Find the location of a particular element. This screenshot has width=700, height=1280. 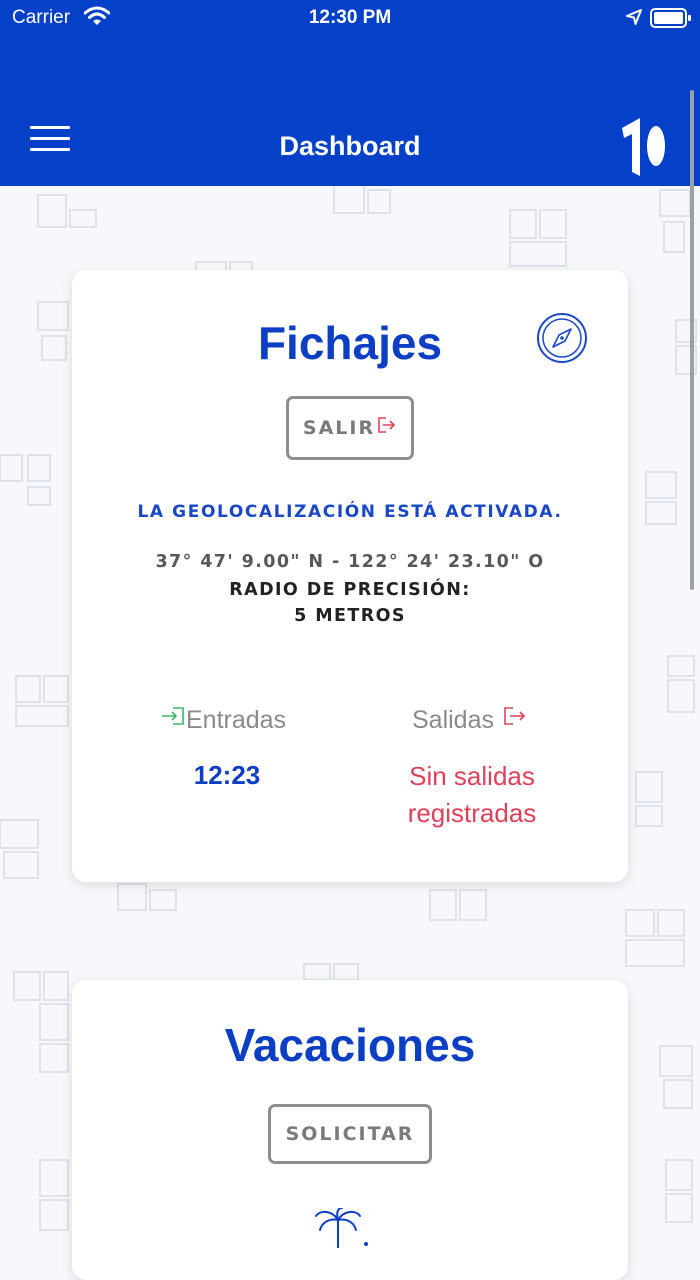

navbar: Dashboard is located at coordinates (350, 136).